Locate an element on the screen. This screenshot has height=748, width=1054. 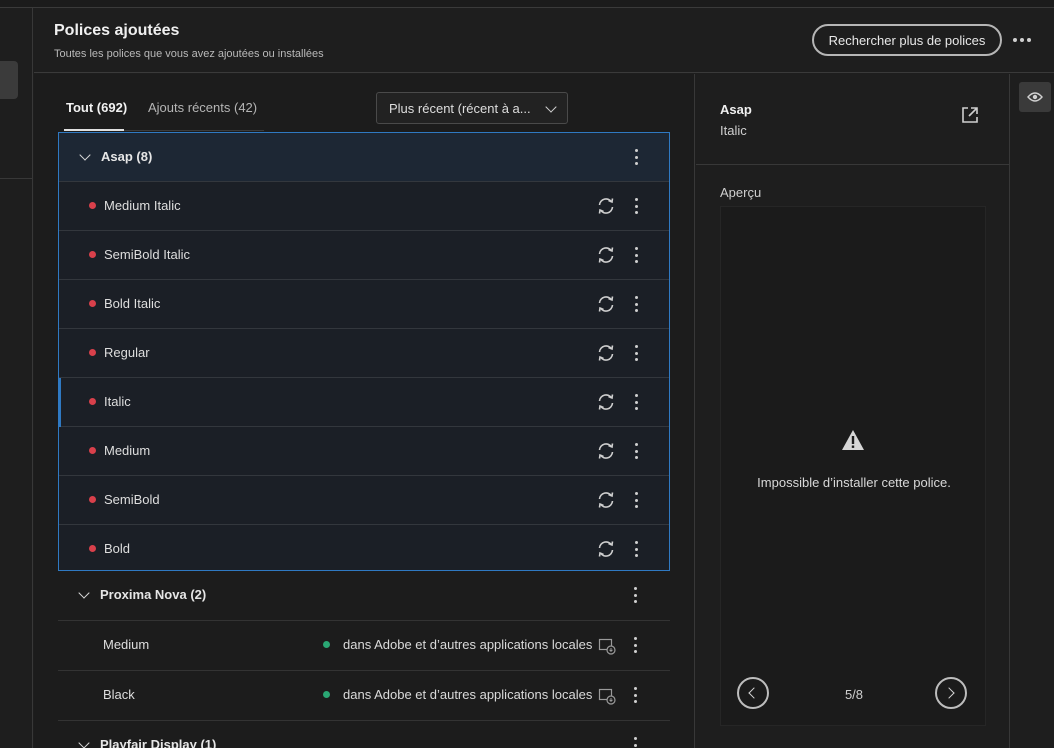
style-name: Medium Italic is located at coordinates (142, 205).